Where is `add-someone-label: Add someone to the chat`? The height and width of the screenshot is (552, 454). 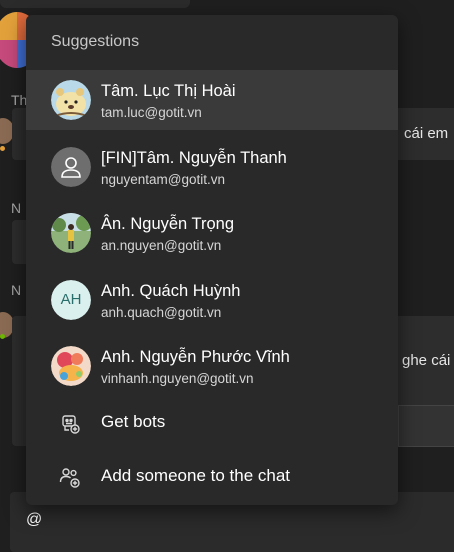
add-someone-label: Add someone to the chat is located at coordinates (196, 475).